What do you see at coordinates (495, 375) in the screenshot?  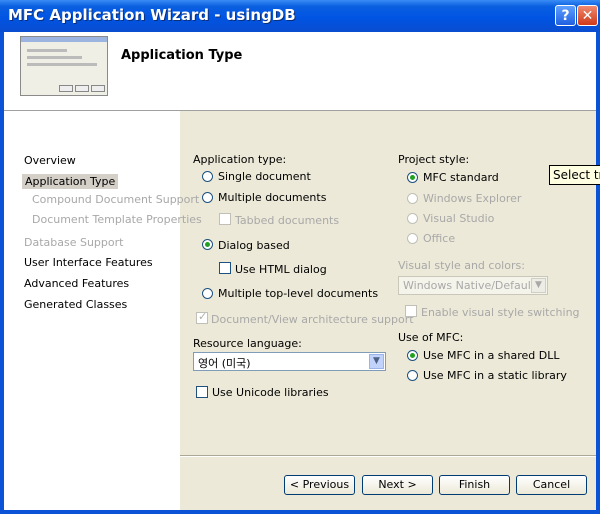 I see `mfc-static-library-label: Use MFC in a static library` at bounding box center [495, 375].